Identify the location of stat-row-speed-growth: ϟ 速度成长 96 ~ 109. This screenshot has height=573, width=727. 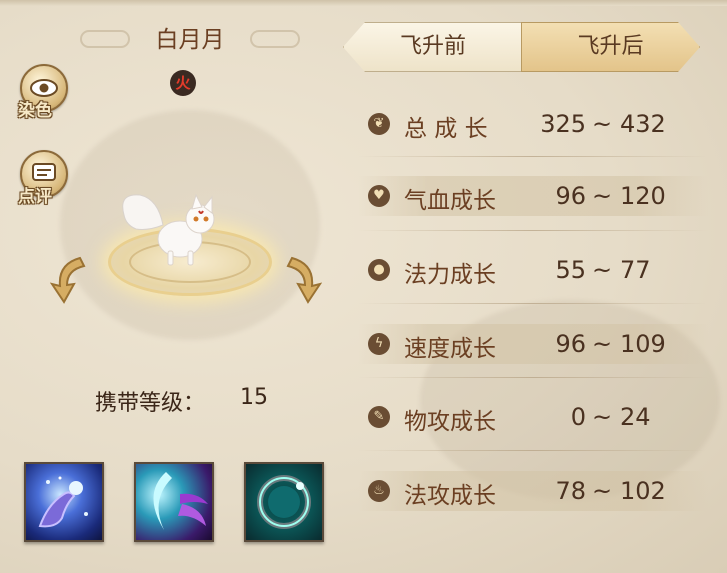
(533, 344).